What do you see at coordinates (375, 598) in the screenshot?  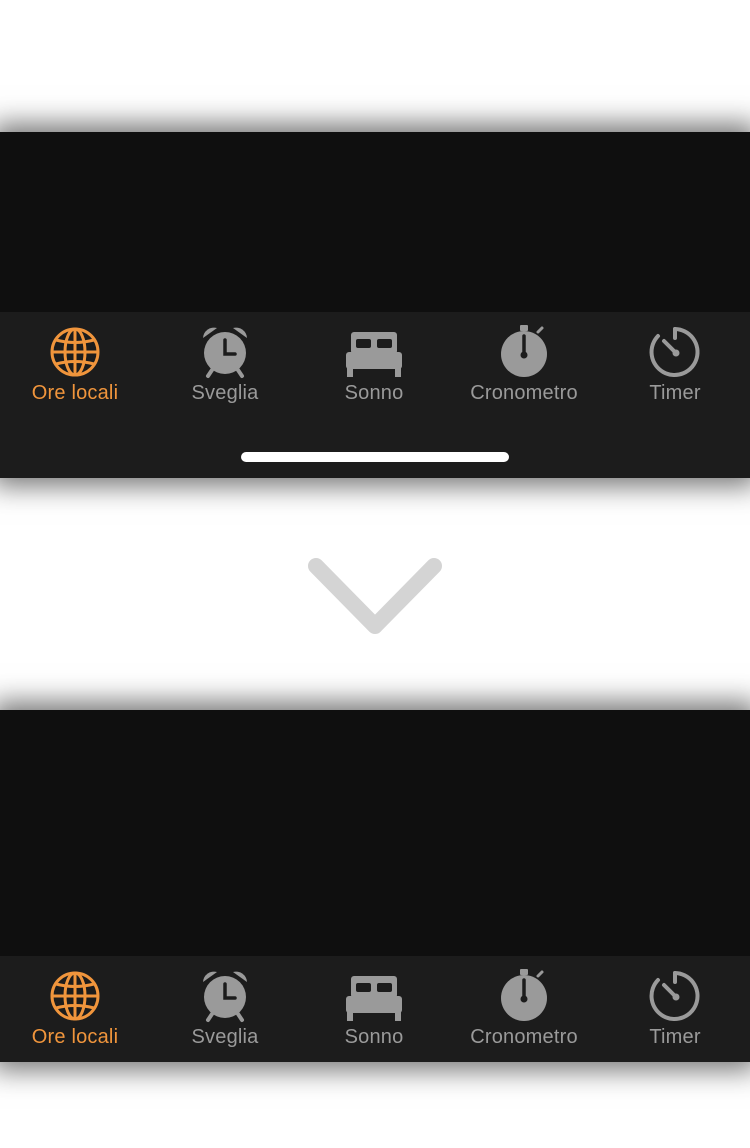 I see `chevron-down-icon` at bounding box center [375, 598].